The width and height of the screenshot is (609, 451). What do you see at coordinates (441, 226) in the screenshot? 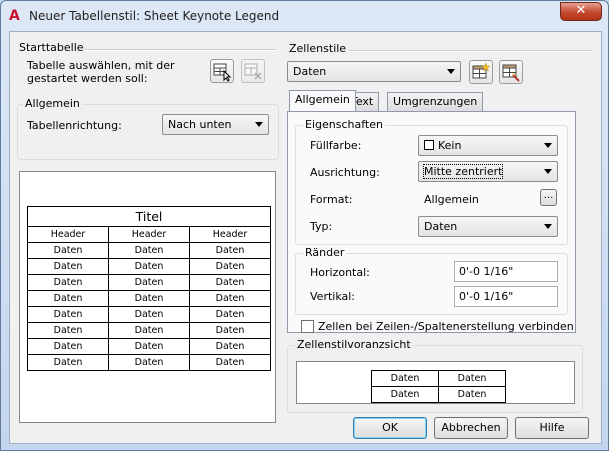
I see `type-value: Daten` at bounding box center [441, 226].